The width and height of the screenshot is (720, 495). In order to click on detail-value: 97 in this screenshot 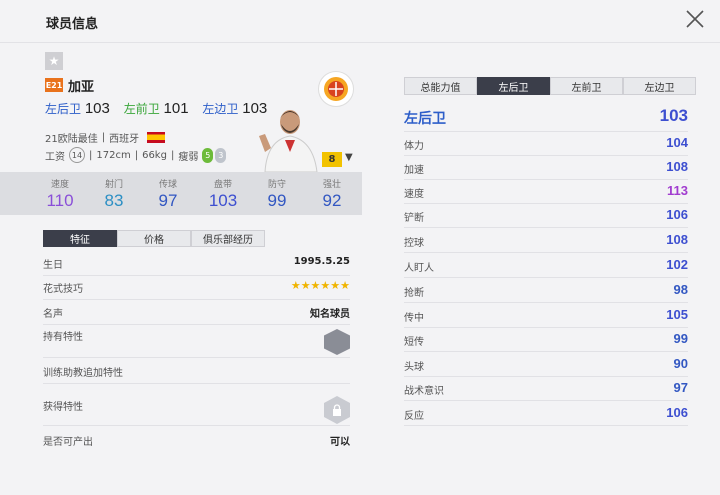, I will do `click(680, 387)`.